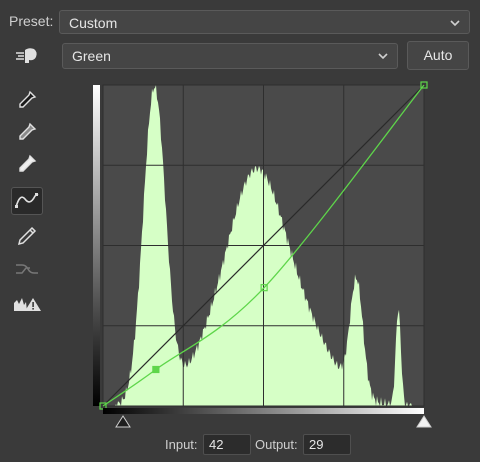  Describe the element at coordinates (31, 21) in the screenshot. I see `preset-label: Preset:` at that location.